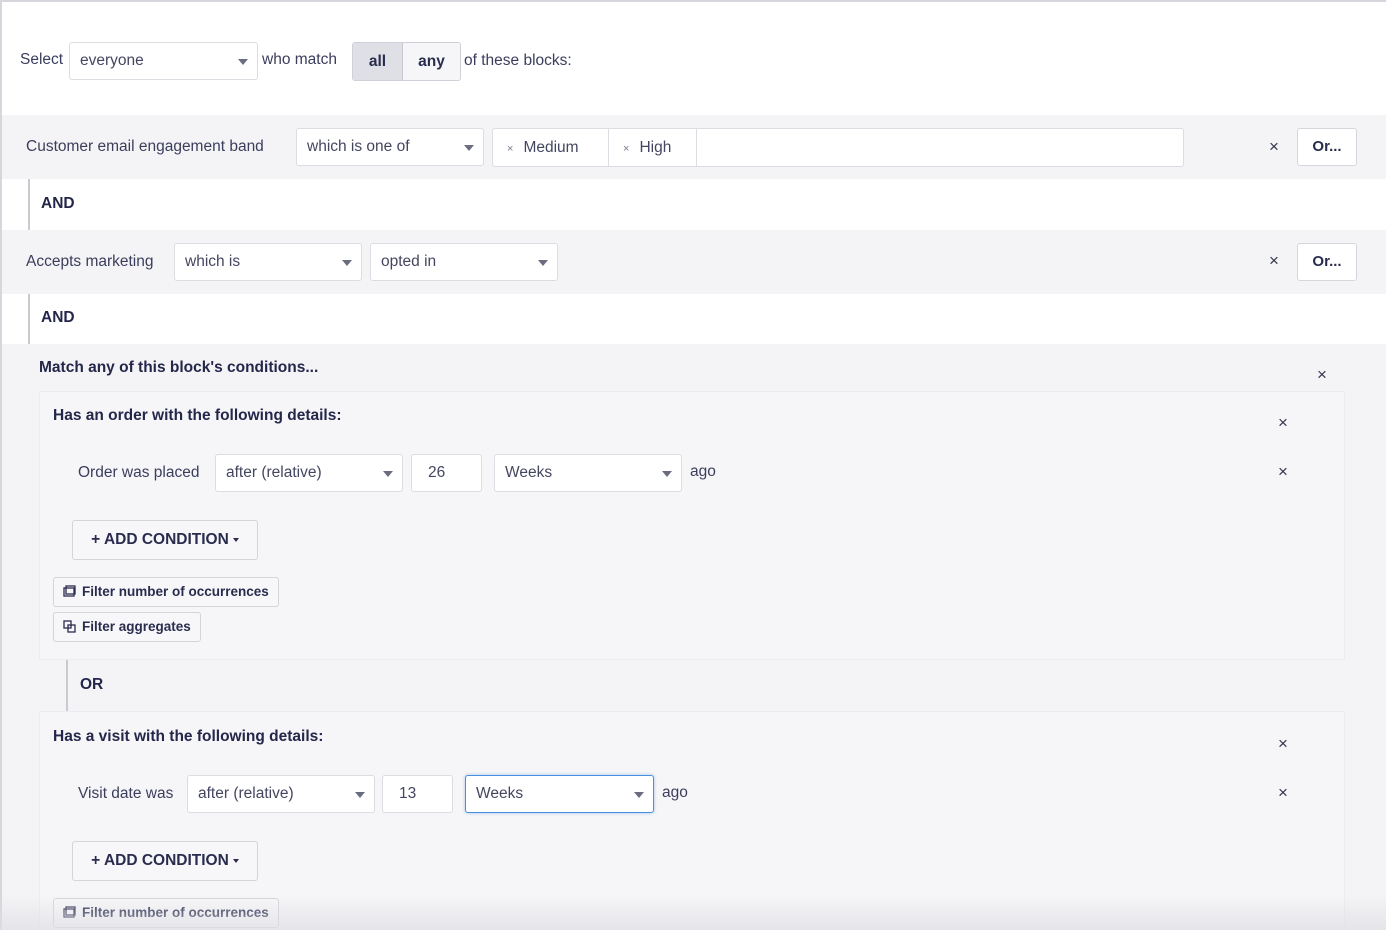 The height and width of the screenshot is (930, 1386). I want to click on or-connector-line, so click(67, 685).